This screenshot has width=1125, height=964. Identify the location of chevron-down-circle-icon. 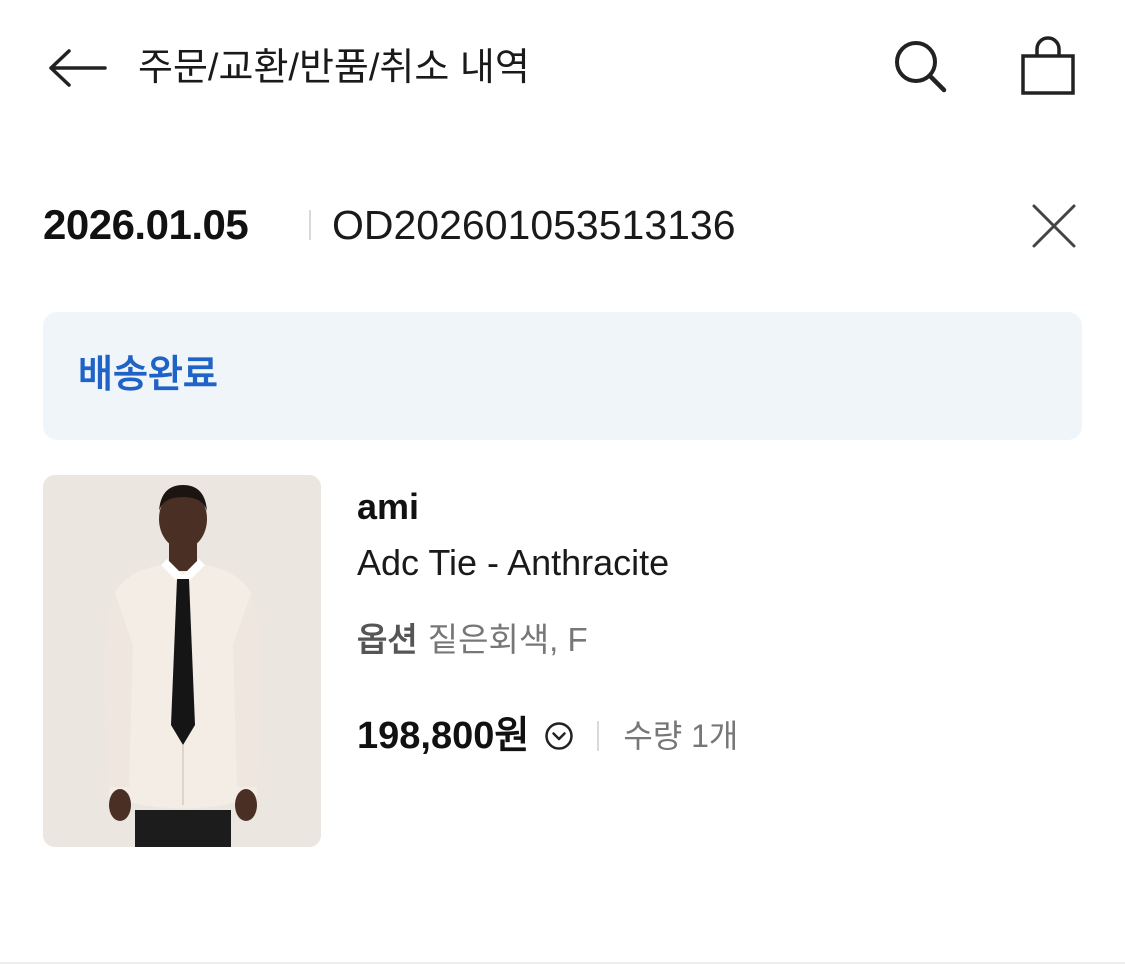
(559, 736).